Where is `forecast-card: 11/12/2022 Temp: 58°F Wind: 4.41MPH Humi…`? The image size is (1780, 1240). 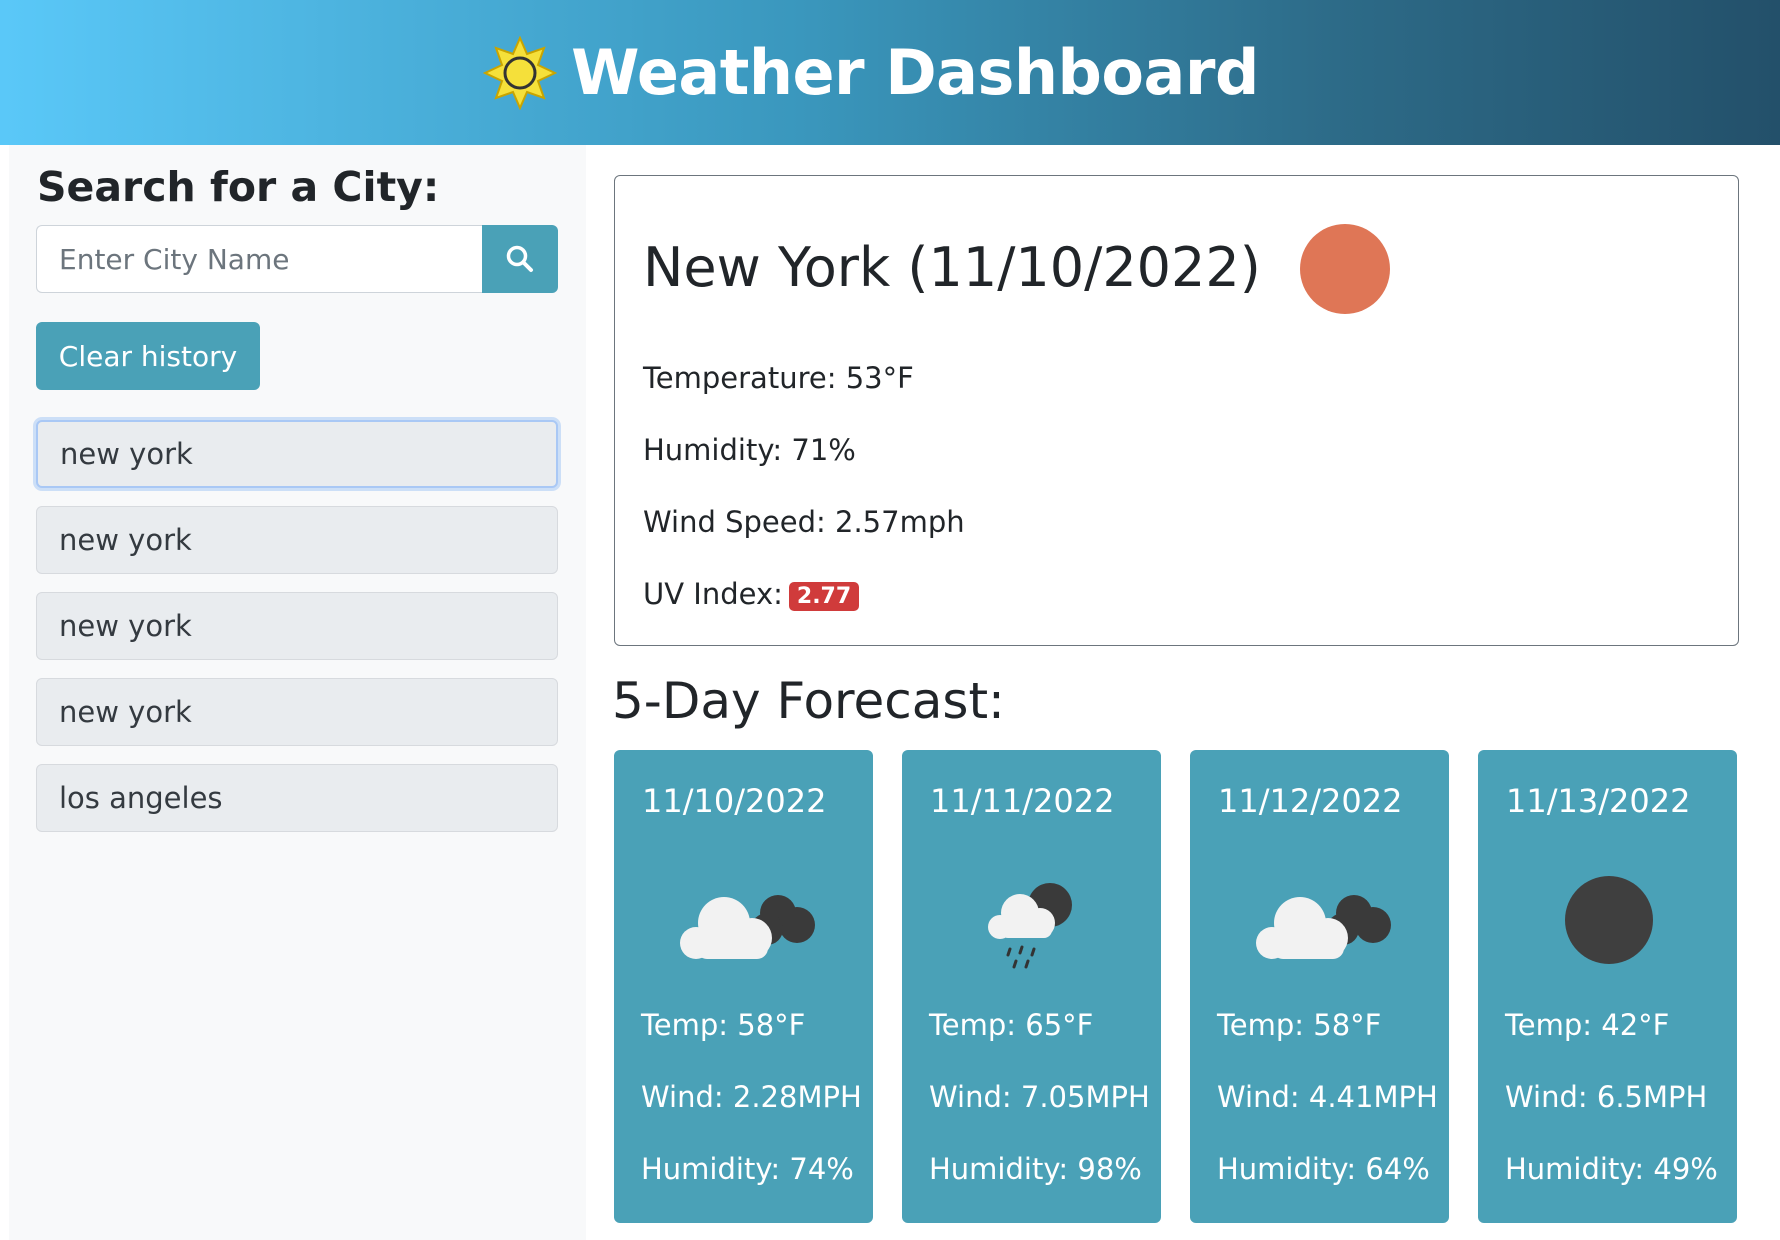
forecast-card: 11/12/2022 Temp: 58°F Wind: 4.41MPH Humi… is located at coordinates (1319, 986).